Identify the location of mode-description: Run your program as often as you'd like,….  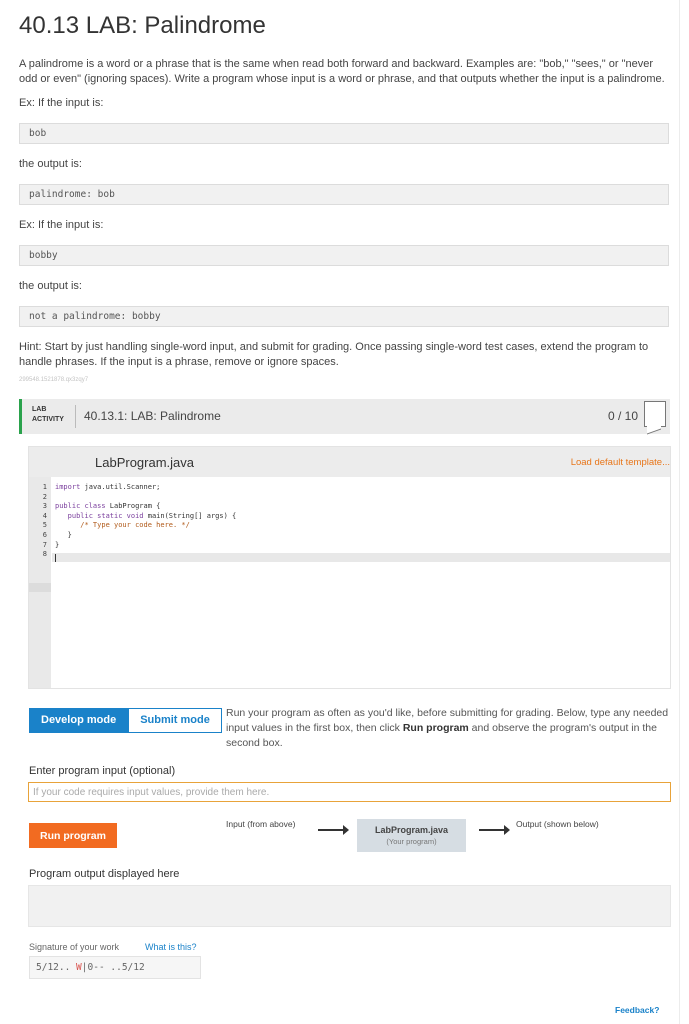
(447, 728).